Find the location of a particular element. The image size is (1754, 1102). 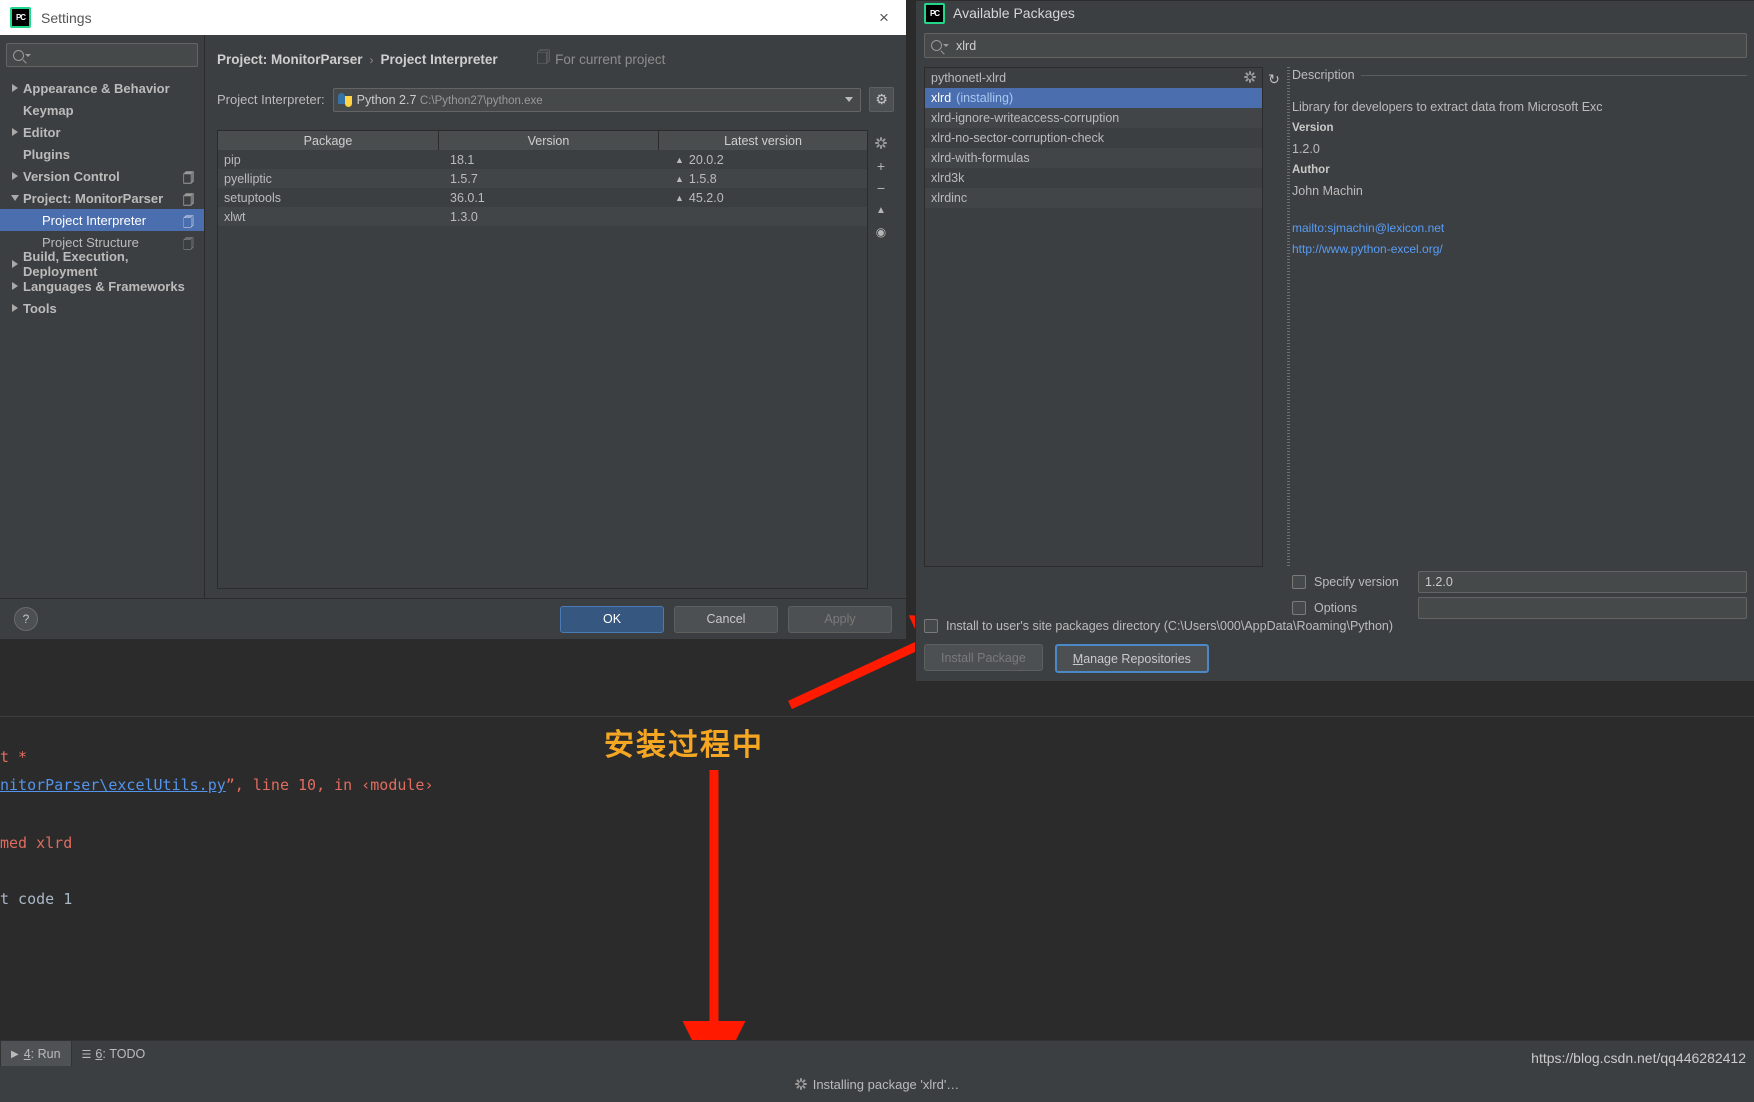

interpreter-name: Python 2.7 is located at coordinates (386, 99).